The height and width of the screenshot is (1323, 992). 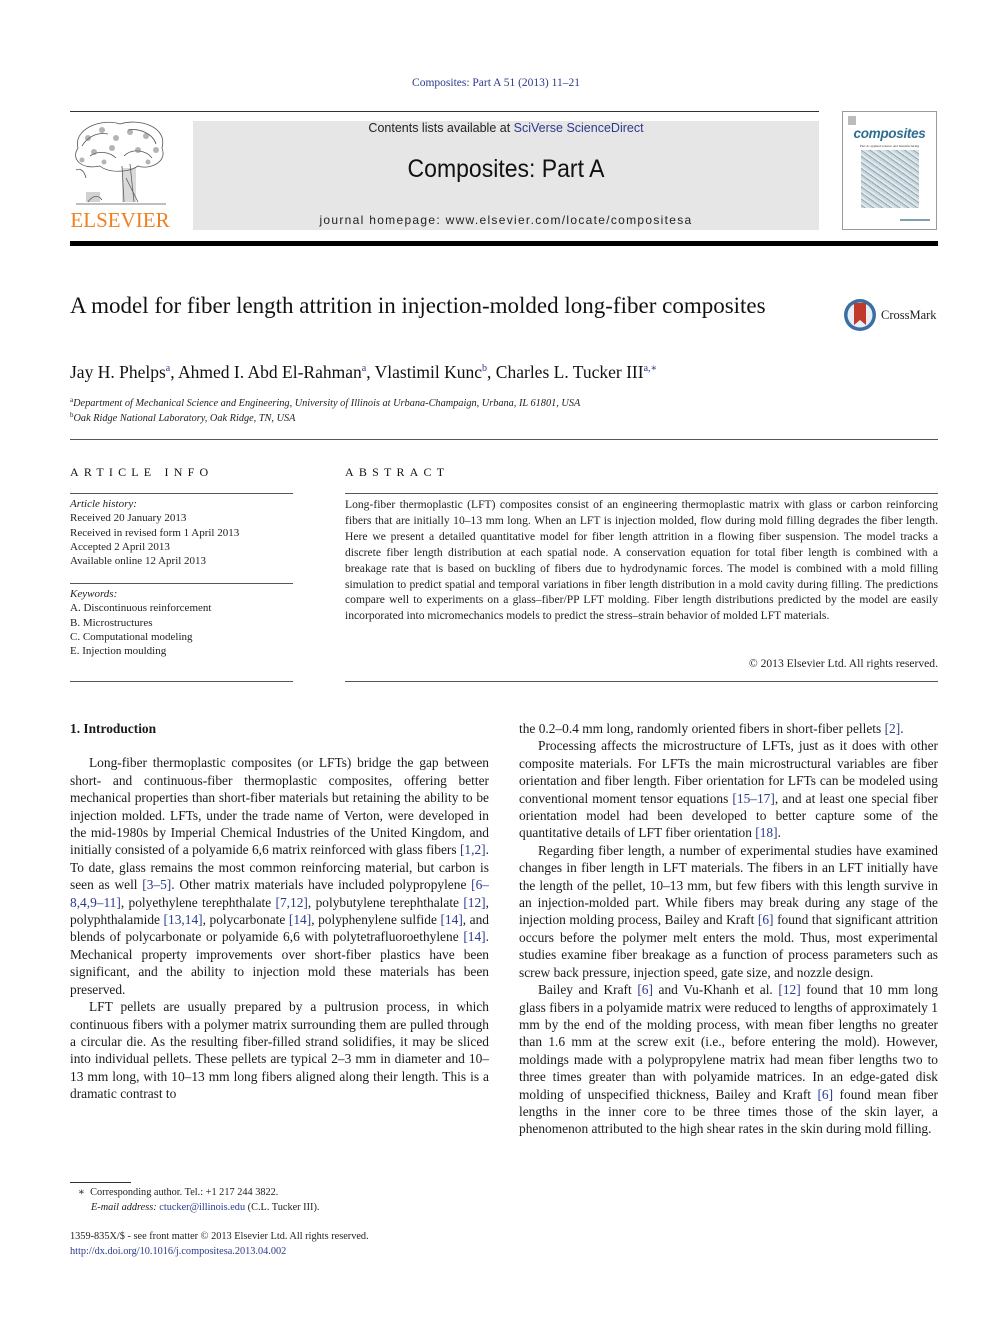 What do you see at coordinates (397, 472) in the screenshot?
I see `abstract-heading: ABSTRACT` at bounding box center [397, 472].